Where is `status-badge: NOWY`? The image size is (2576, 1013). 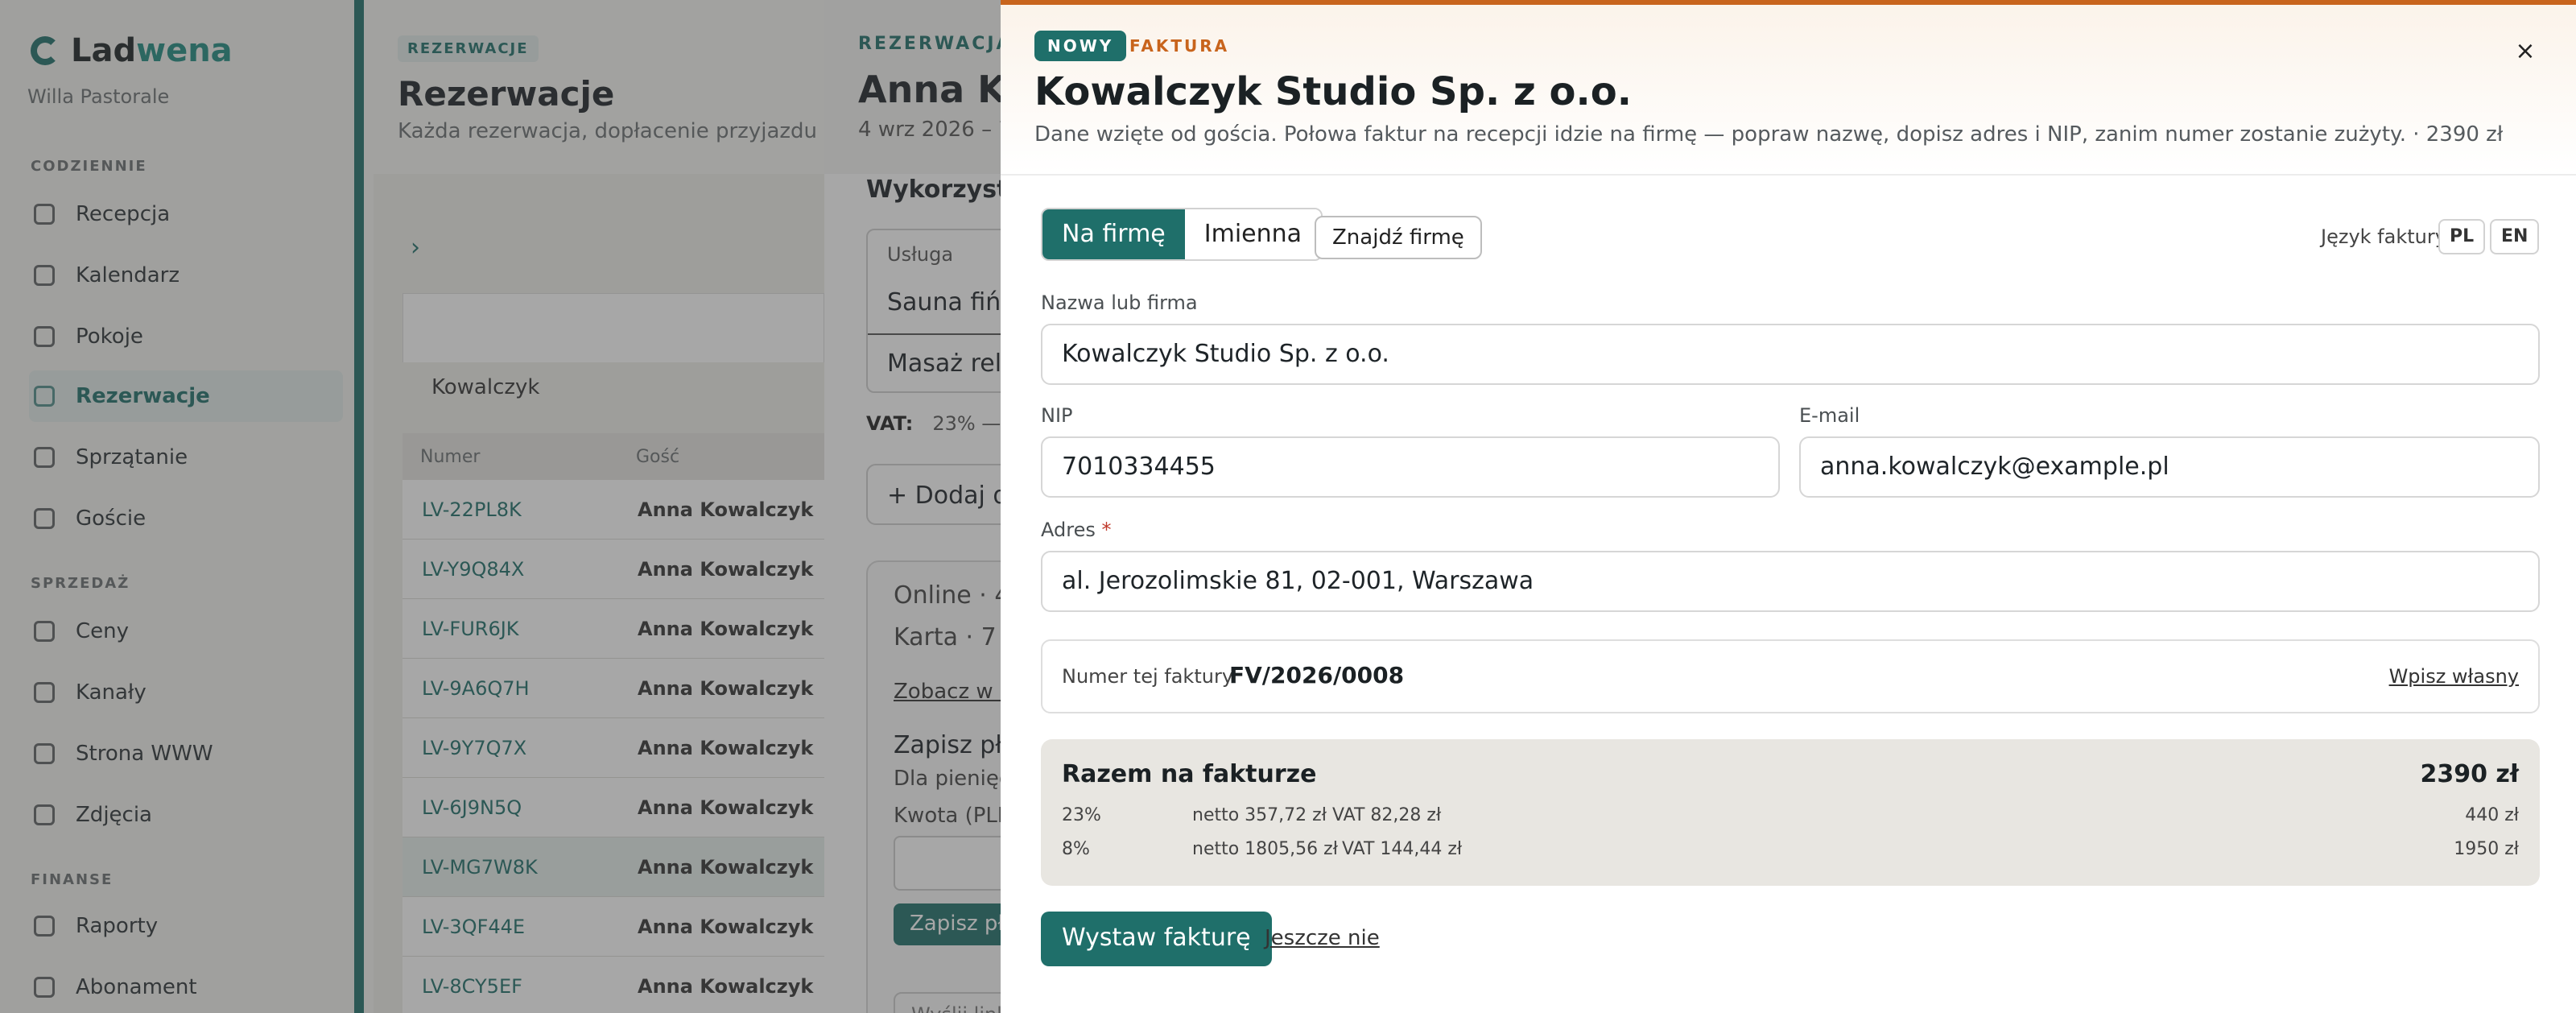
status-badge: NOWY is located at coordinates (1080, 46).